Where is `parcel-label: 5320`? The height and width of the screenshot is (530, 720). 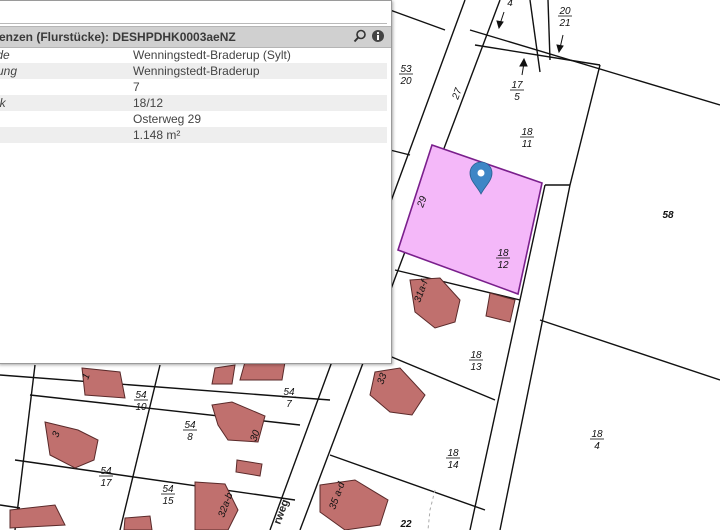
parcel-label: 5320 is located at coordinates (406, 75).